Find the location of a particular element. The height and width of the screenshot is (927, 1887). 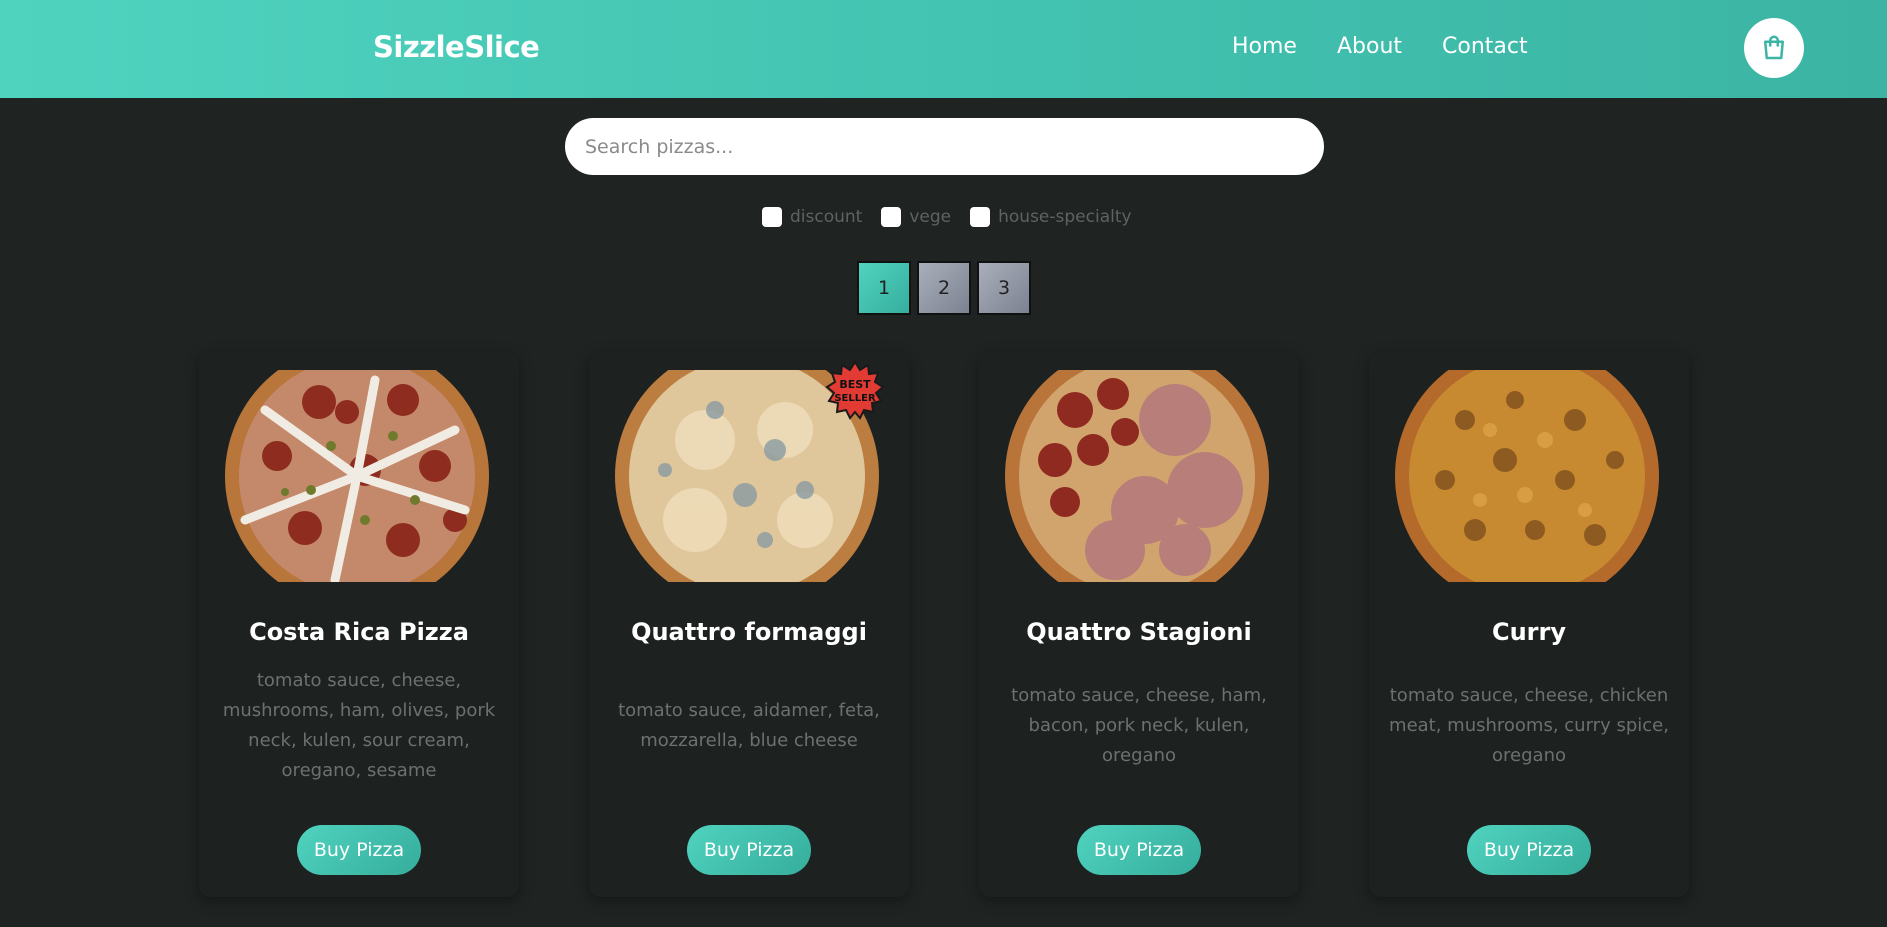

filter-house-specialty: house-specialty is located at coordinates (1051, 217).